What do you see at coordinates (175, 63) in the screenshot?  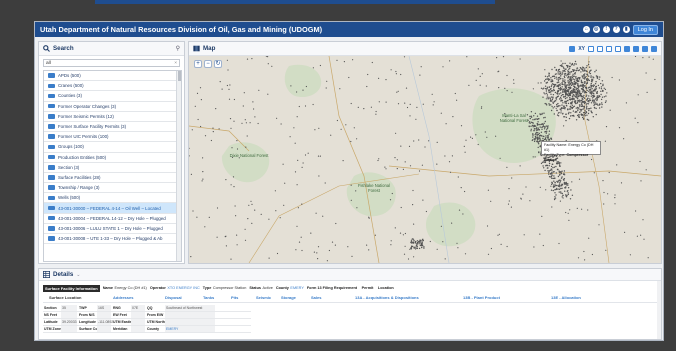 I see `clear-icon: ×` at bounding box center [175, 63].